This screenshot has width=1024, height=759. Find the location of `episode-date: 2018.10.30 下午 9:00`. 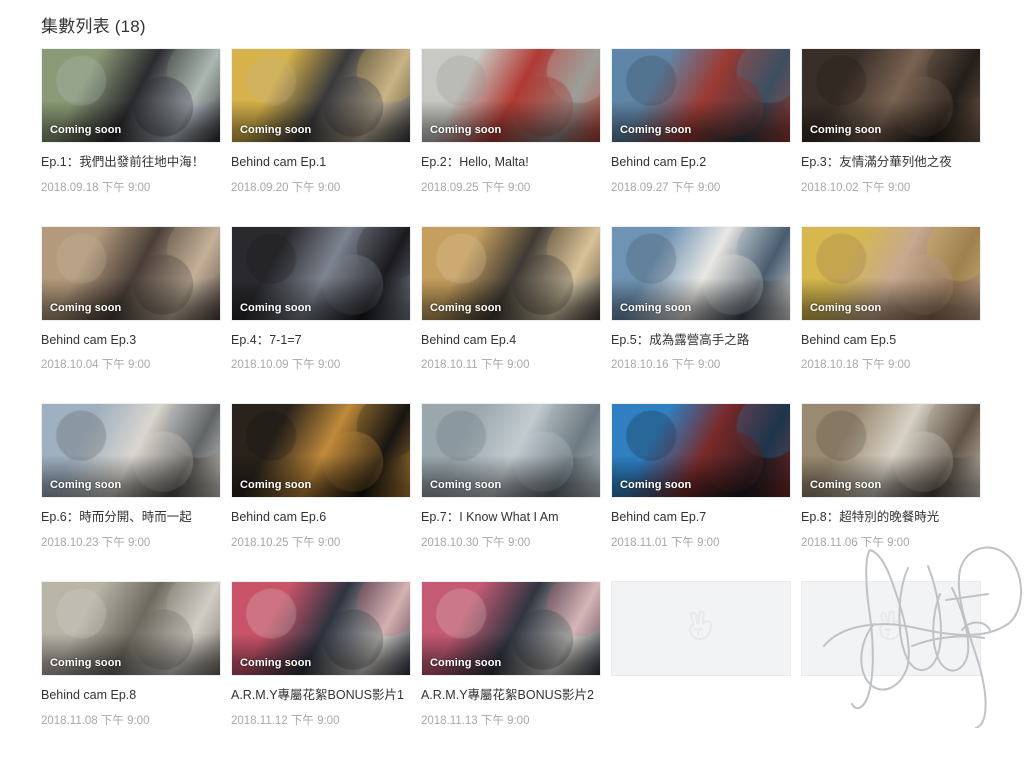

episode-date: 2018.10.30 下午 9:00 is located at coordinates (476, 542).